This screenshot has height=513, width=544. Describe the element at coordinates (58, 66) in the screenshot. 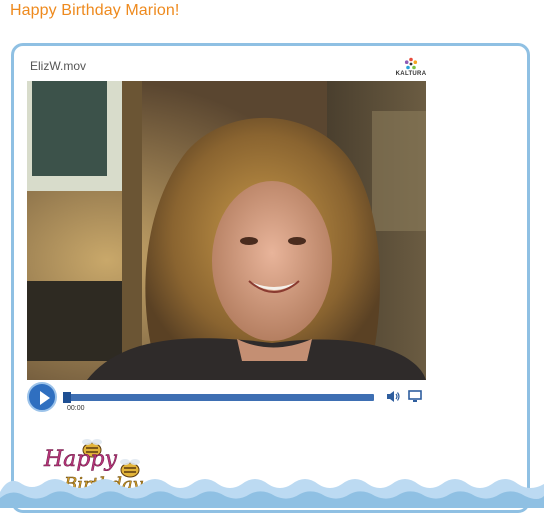

I see `video-file-name: ElizW.mov` at that location.